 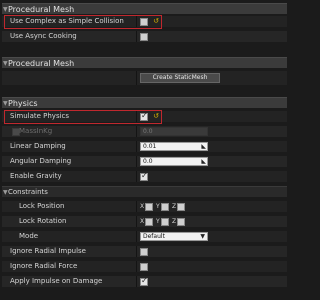 What do you see at coordinates (181, 221) in the screenshot?
I see `lock-rotation-z-checkbox` at bounding box center [181, 221].